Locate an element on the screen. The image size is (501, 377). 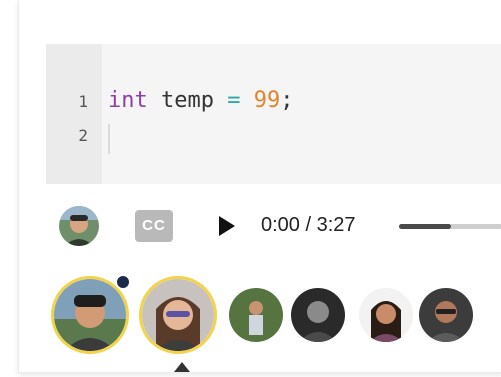
seek-bar is located at coordinates (450, 226).